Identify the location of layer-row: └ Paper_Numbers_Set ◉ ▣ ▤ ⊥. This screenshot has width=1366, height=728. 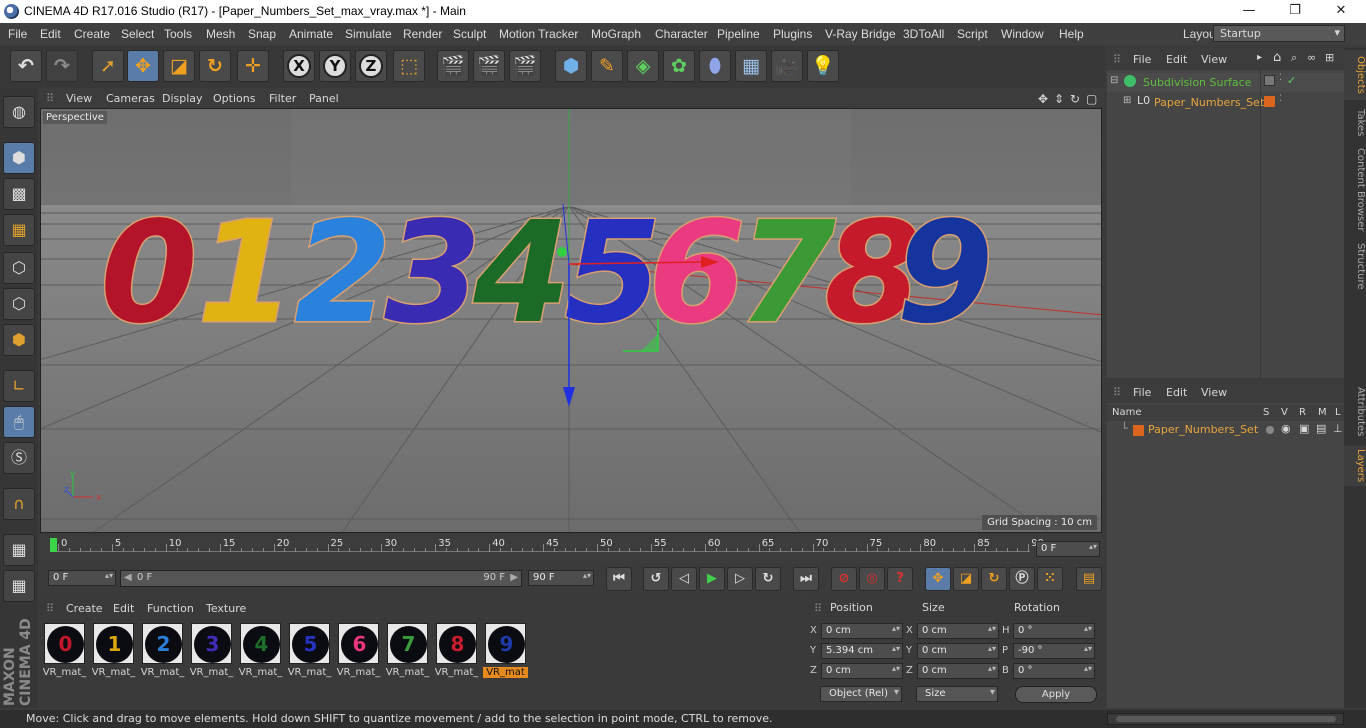
(1225, 430).